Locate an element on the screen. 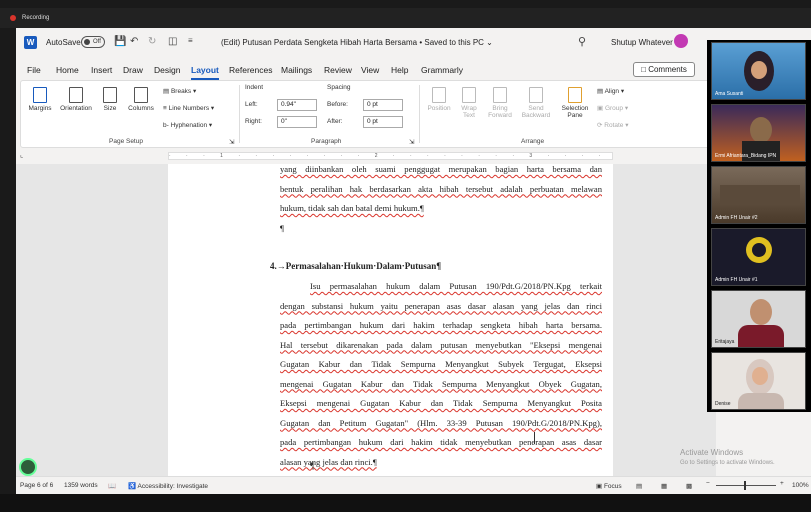 The height and width of the screenshot is (512, 811). video-tile: Eritajaya is located at coordinates (758, 319).